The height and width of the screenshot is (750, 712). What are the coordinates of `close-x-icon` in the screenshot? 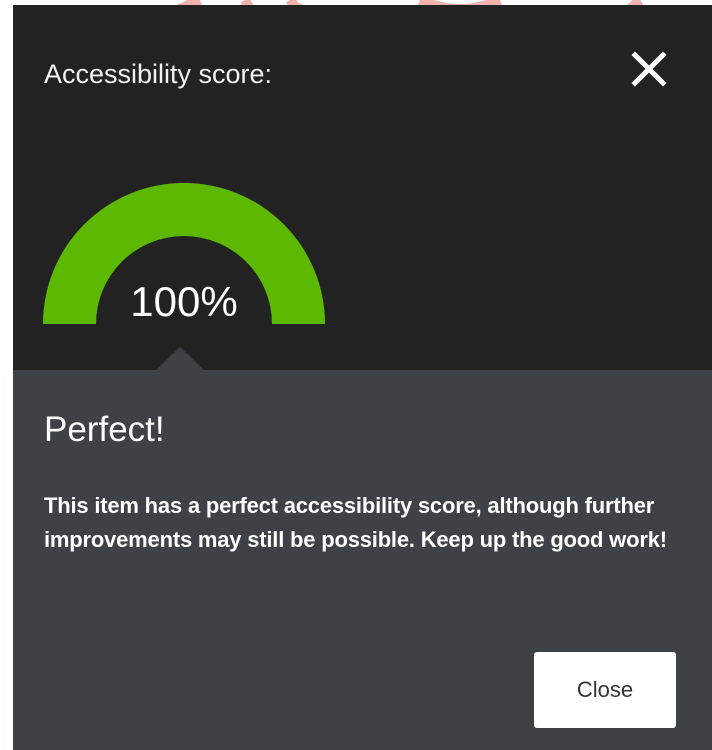 It's located at (649, 69).